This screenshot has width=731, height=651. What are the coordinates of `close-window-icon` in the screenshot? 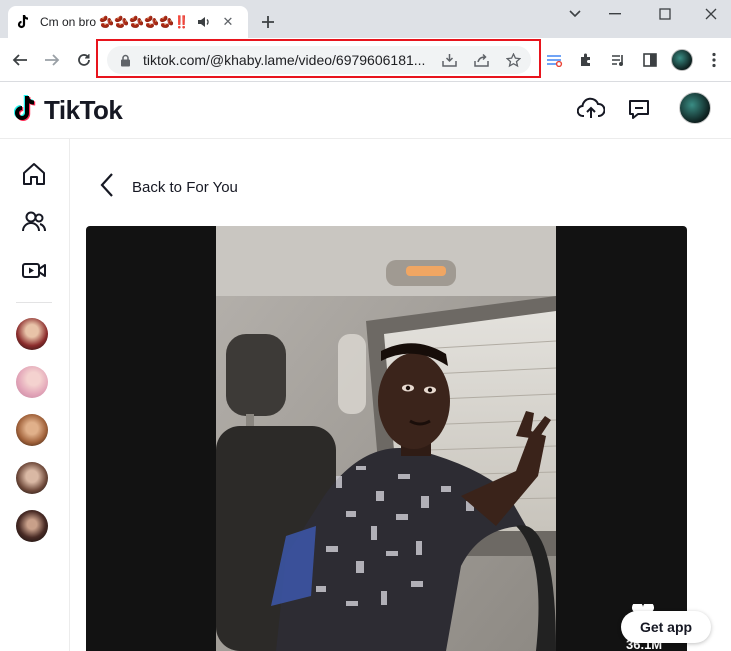 It's located at (709, 14).